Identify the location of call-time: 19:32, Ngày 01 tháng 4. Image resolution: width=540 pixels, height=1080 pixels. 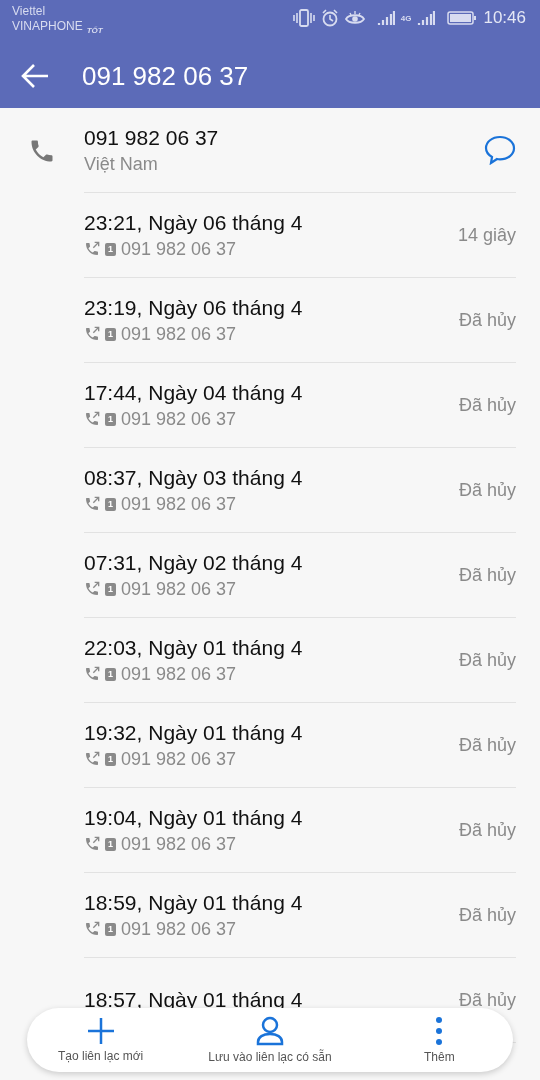
(194, 732).